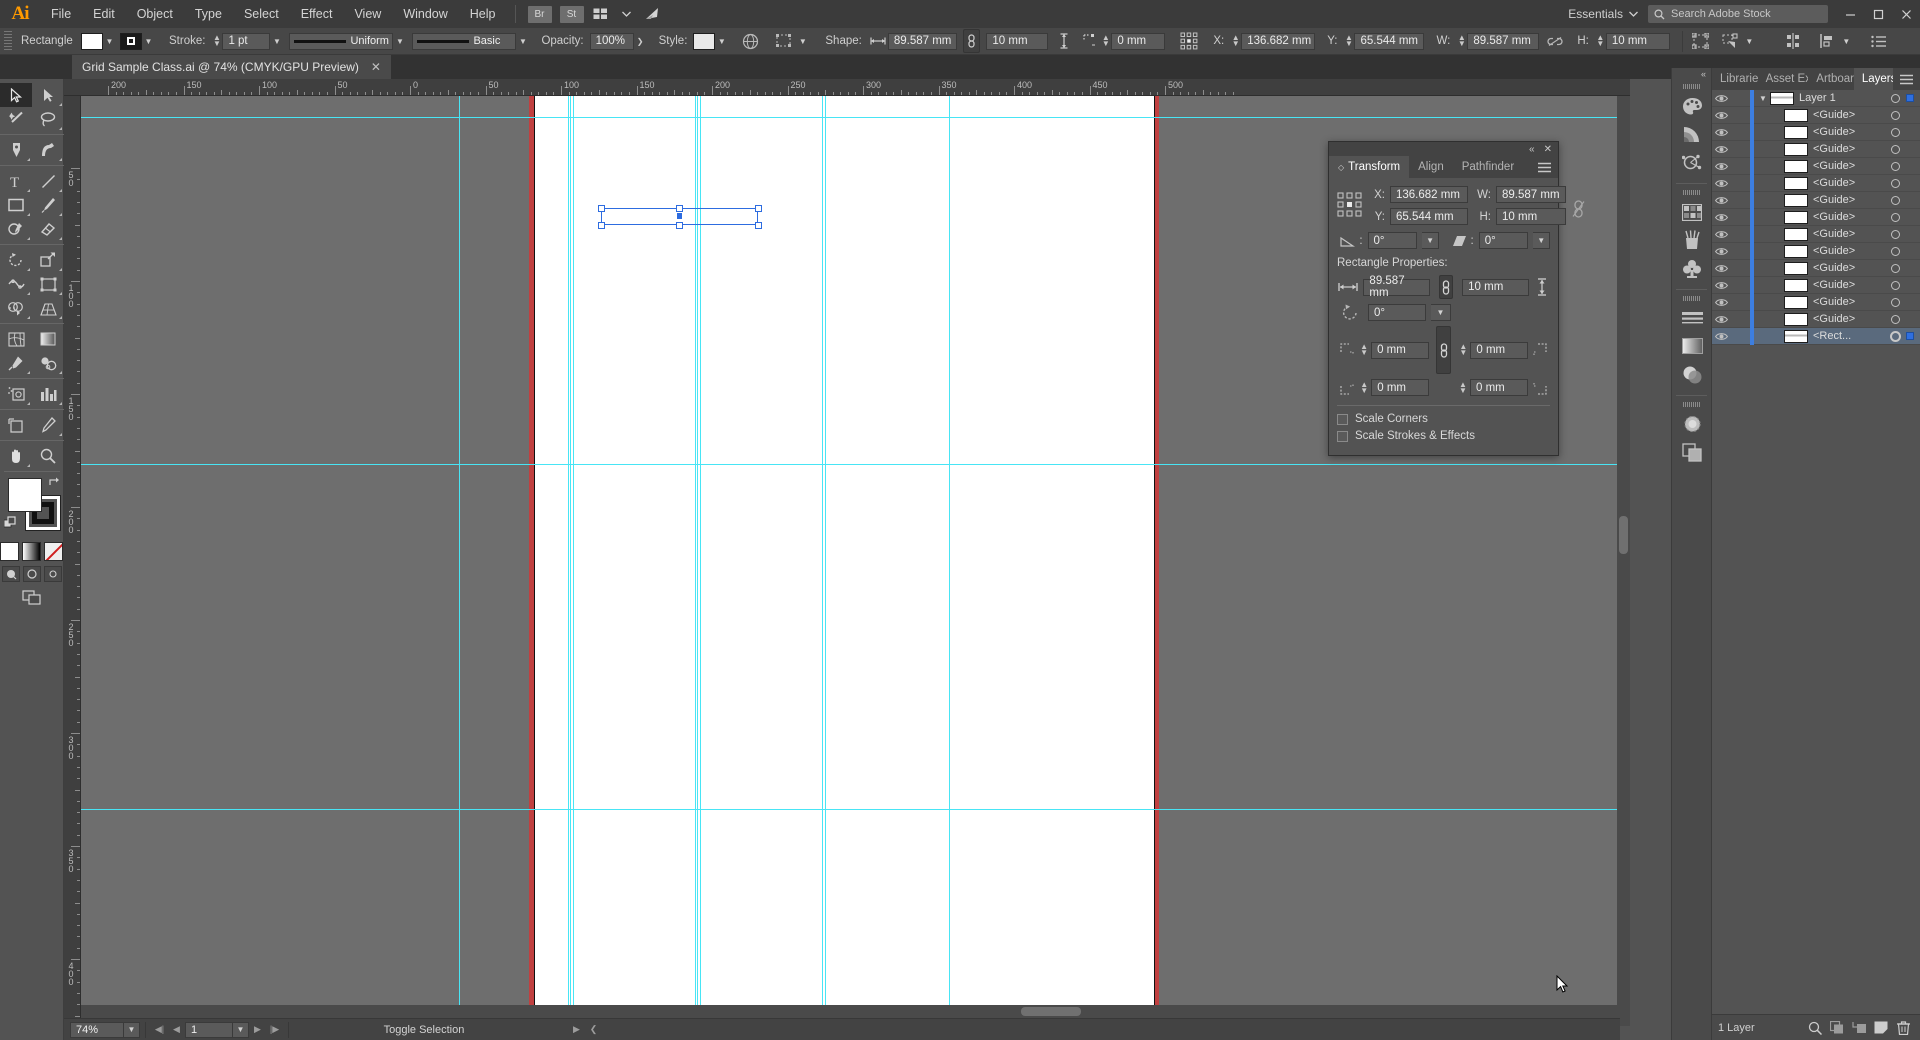  Describe the element at coordinates (1906, 14) in the screenshot. I see `close-button` at that location.